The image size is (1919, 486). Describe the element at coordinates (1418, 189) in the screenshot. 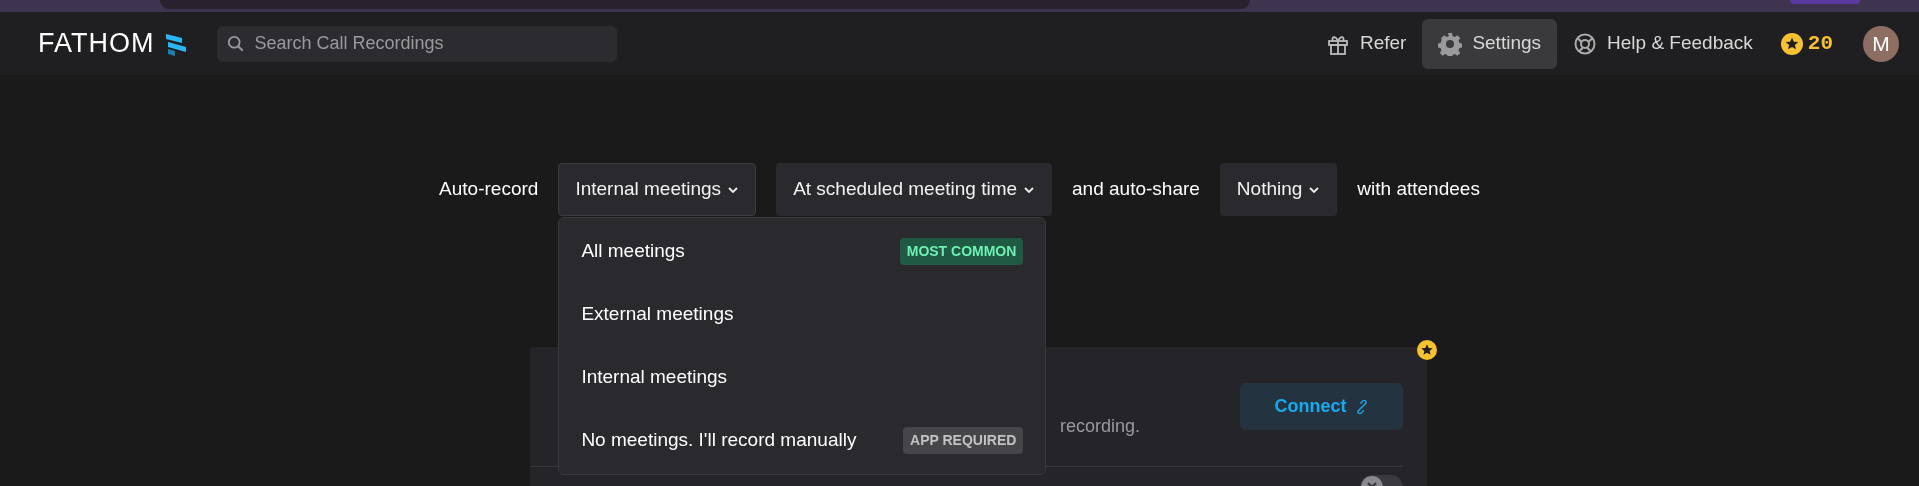

I see `rule-text: with attendees` at that location.